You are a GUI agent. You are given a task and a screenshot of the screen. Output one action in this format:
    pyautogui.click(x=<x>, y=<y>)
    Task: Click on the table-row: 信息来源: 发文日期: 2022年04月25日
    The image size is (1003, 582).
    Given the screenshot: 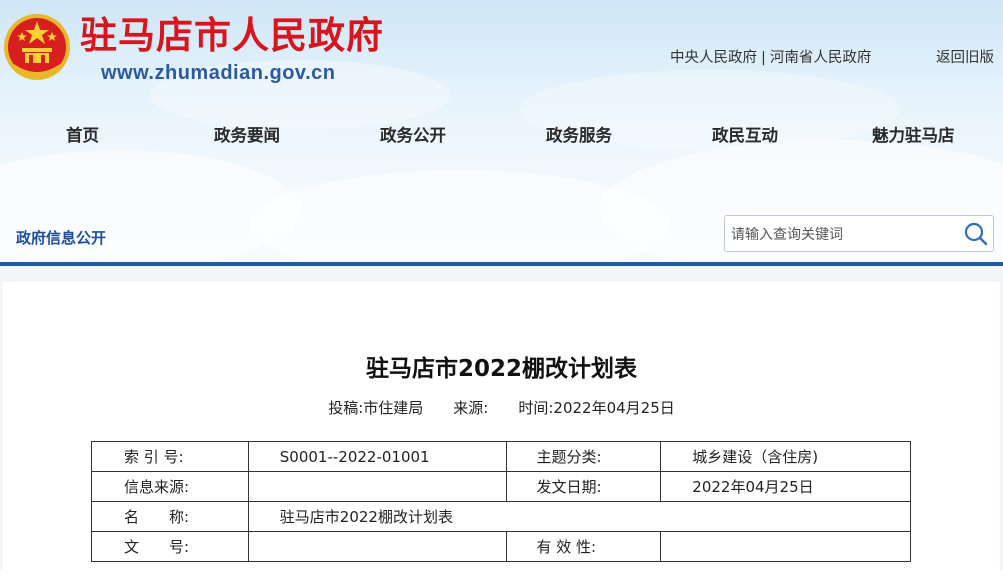 What is the action you would take?
    pyautogui.click(x=501, y=486)
    